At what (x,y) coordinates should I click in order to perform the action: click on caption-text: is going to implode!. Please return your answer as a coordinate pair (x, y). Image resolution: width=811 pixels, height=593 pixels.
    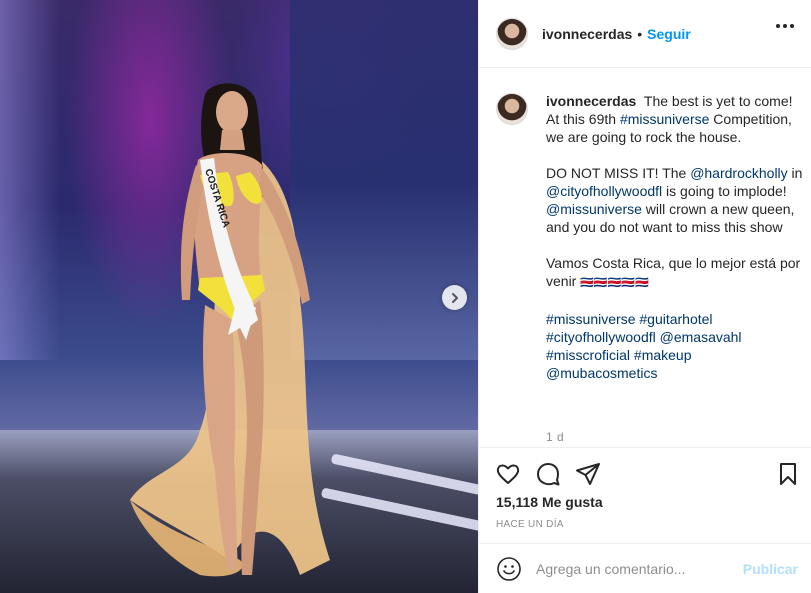
    Looking at the image, I should click on (724, 191).